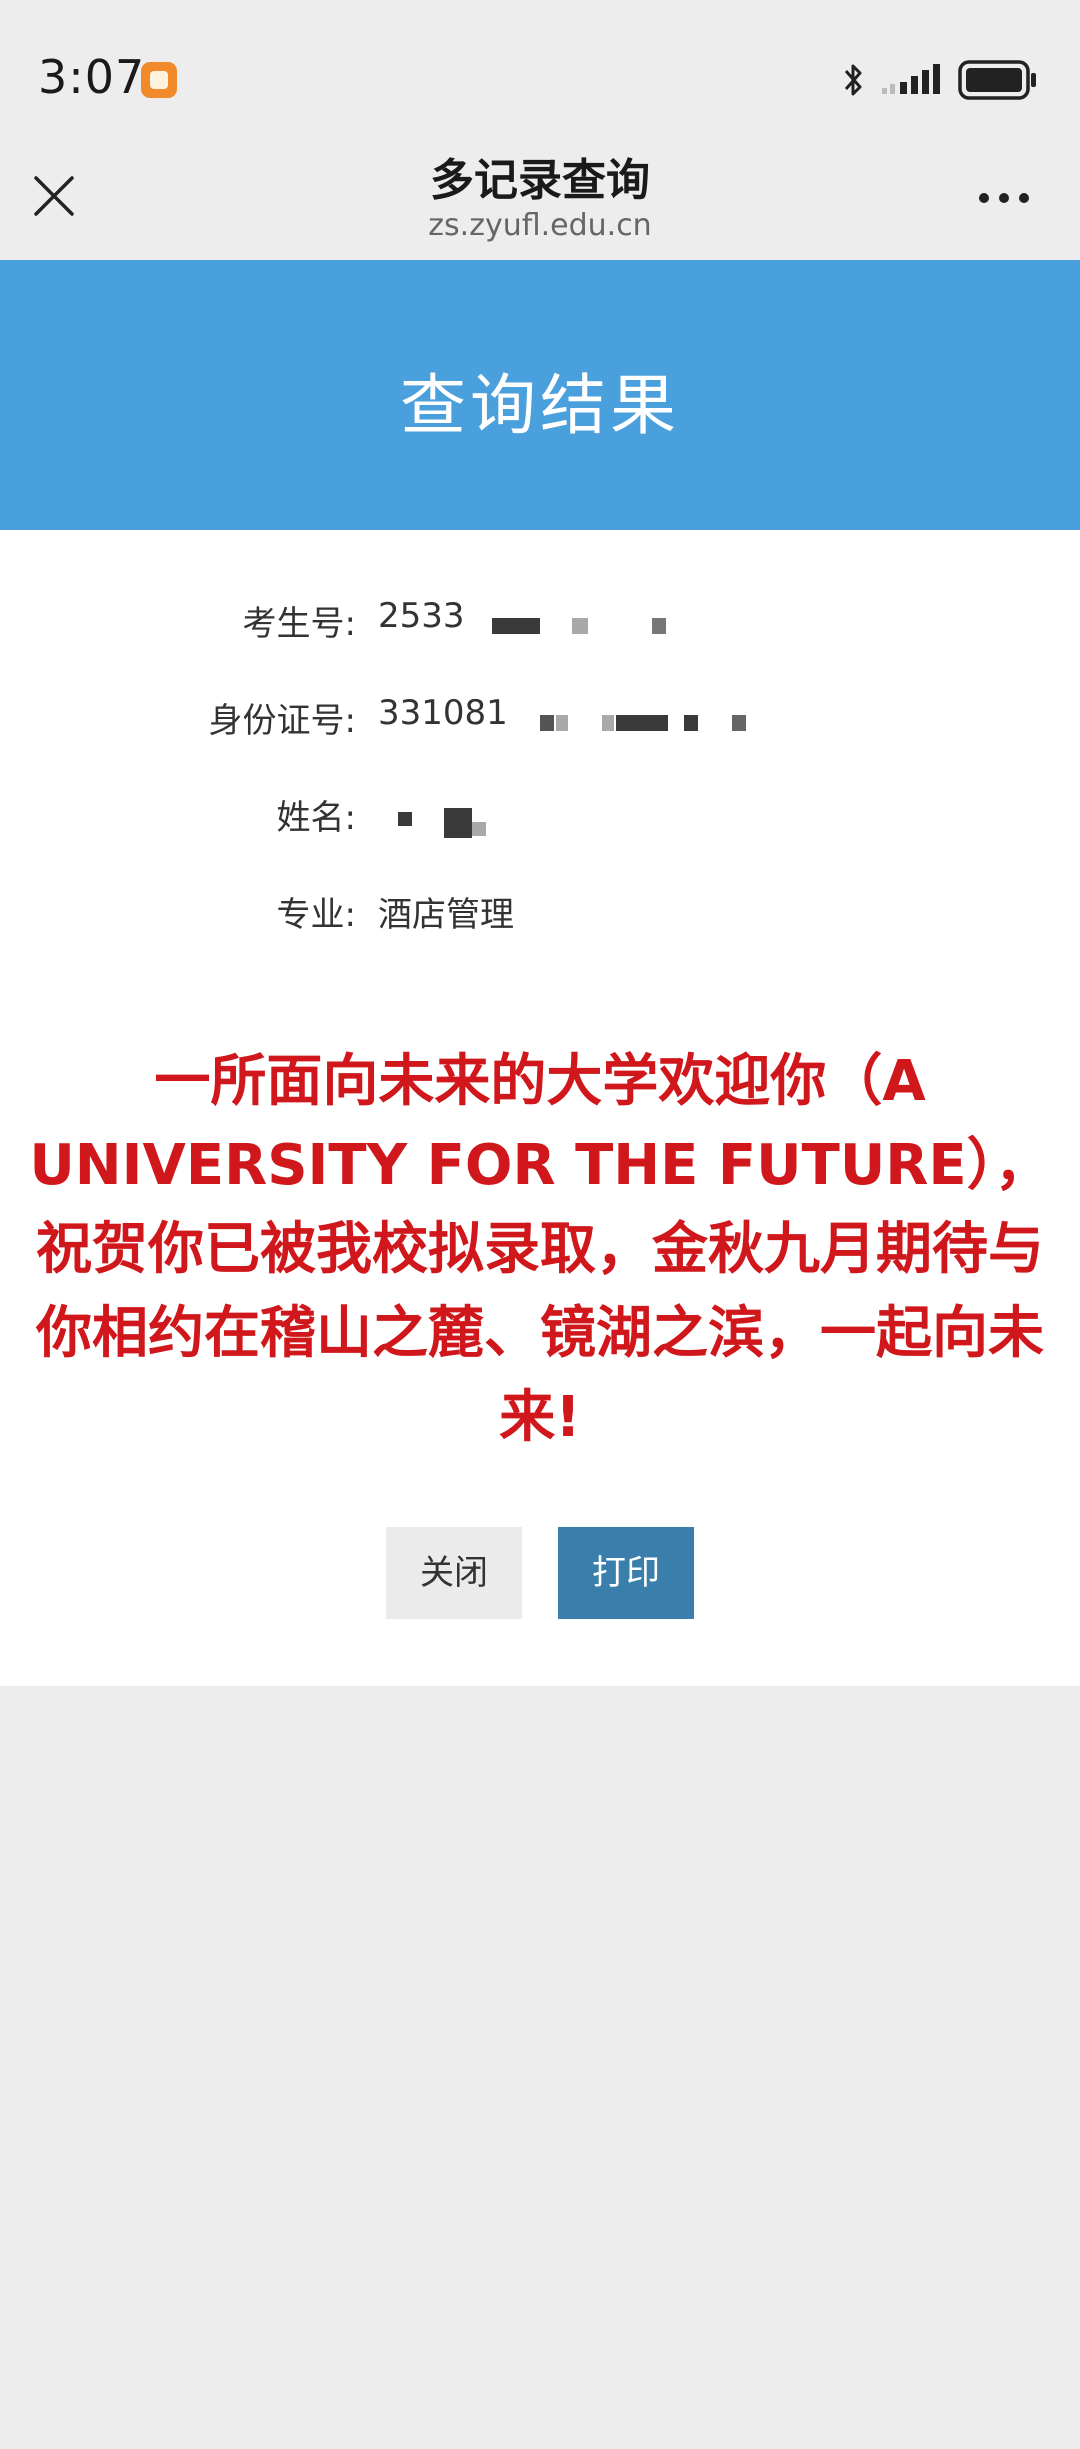 The height and width of the screenshot is (2449, 1080). What do you see at coordinates (446, 915) in the screenshot?
I see `major-value: 酒店管理` at bounding box center [446, 915].